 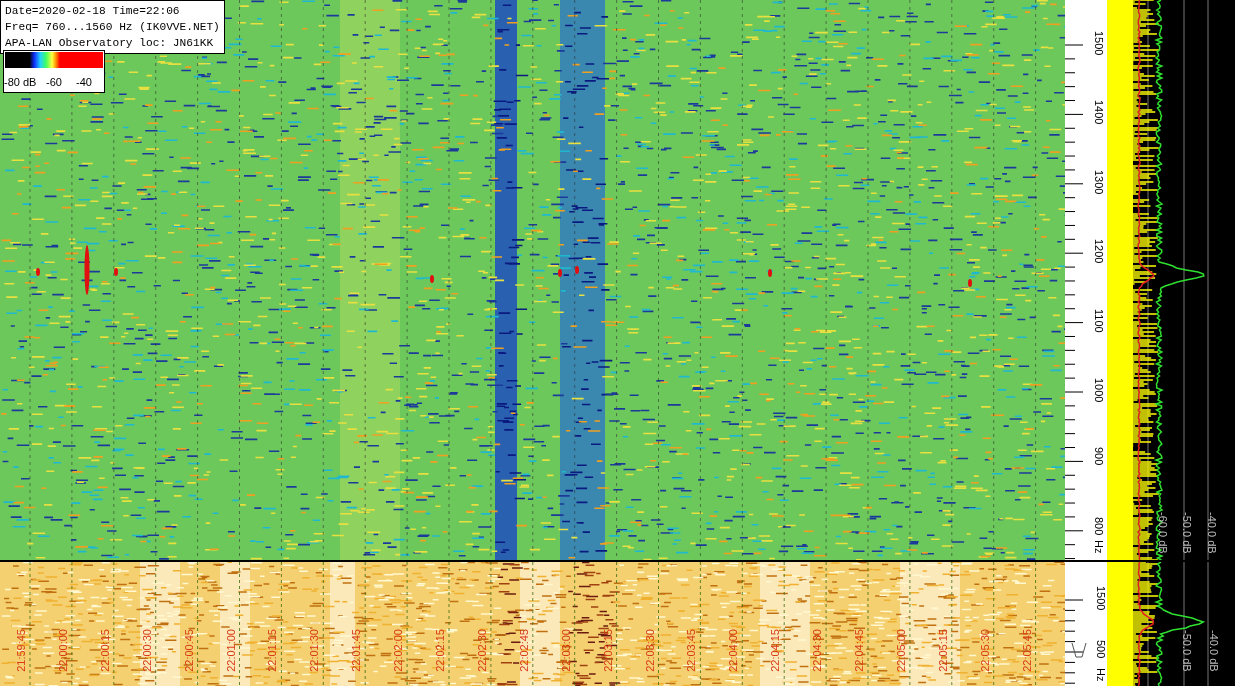 What do you see at coordinates (93, 11) in the screenshot?
I see `info-line: Date=2020-02-18 Time=22:06` at bounding box center [93, 11].